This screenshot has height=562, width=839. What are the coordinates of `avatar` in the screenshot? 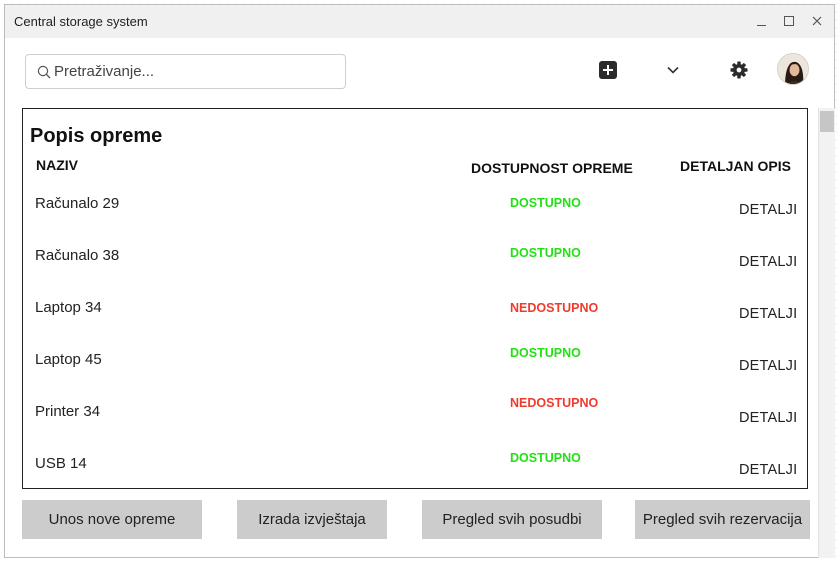 It's located at (793, 69).